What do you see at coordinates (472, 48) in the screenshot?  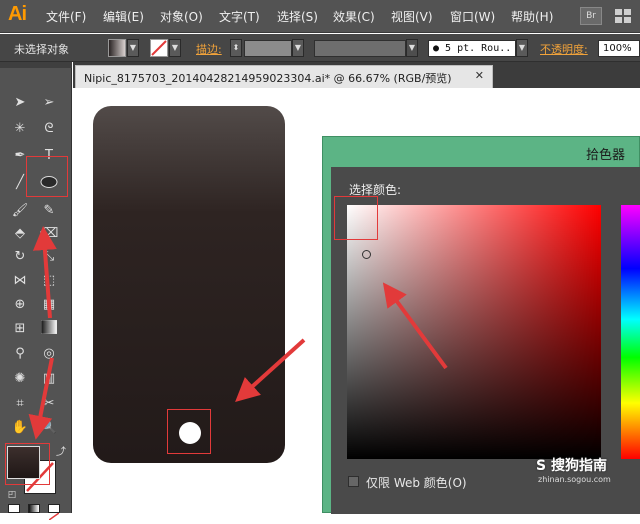 I see `brush-preset-field: ● 5 pt. Rou..` at bounding box center [472, 48].